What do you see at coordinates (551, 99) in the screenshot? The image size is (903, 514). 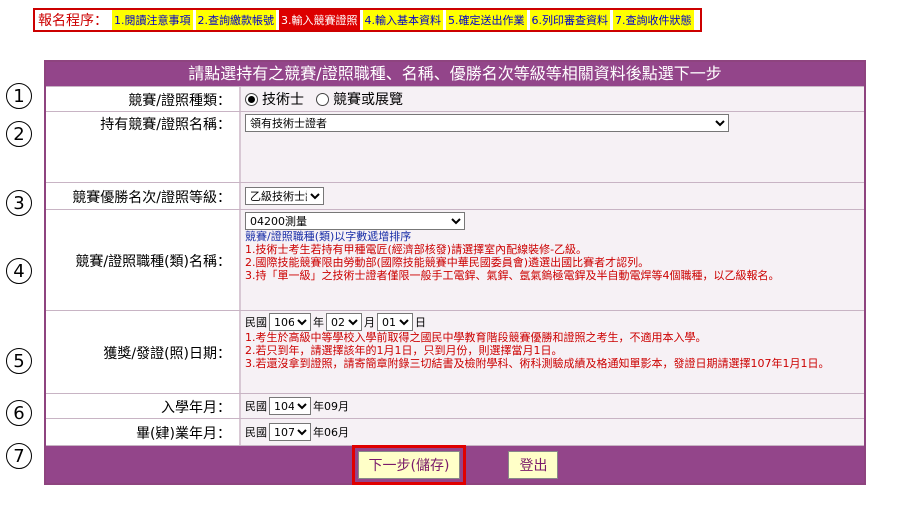 I see `license-type-options: 技術士 競賽或展覽` at bounding box center [551, 99].